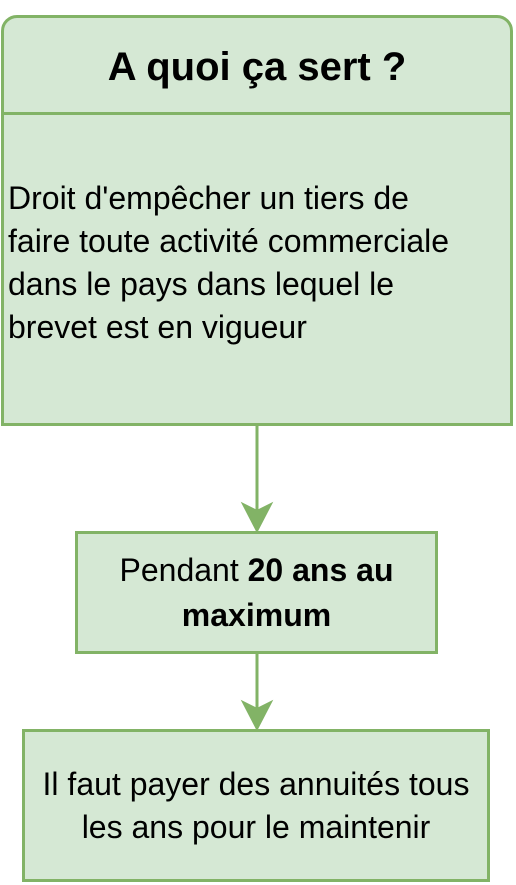  Describe the element at coordinates (257, 480) in the screenshot. I see `arrow-top-to-middle` at that location.